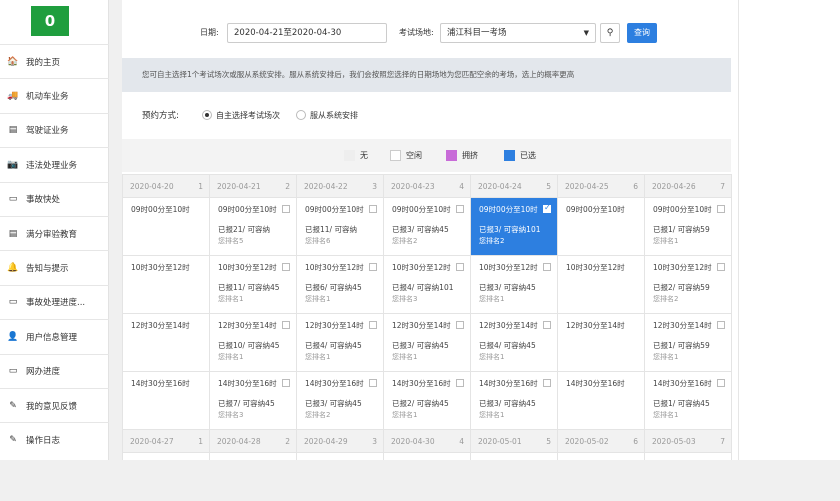 Image resolution: width=840 pixels, height=501 pixels. I want to click on exam-slot: 10时30分至12时 已报6/ 可容纳45 您排名1, so click(340, 284).